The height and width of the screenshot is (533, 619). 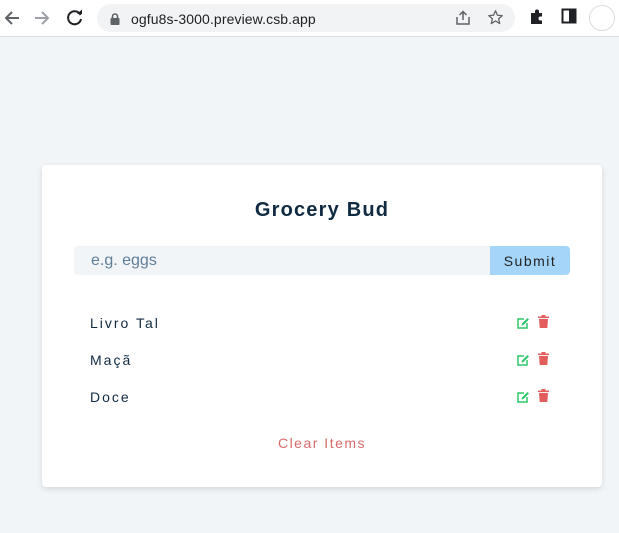 I want to click on address-bar: ogfu8s-3000.preview.csb.app, so click(x=306, y=18).